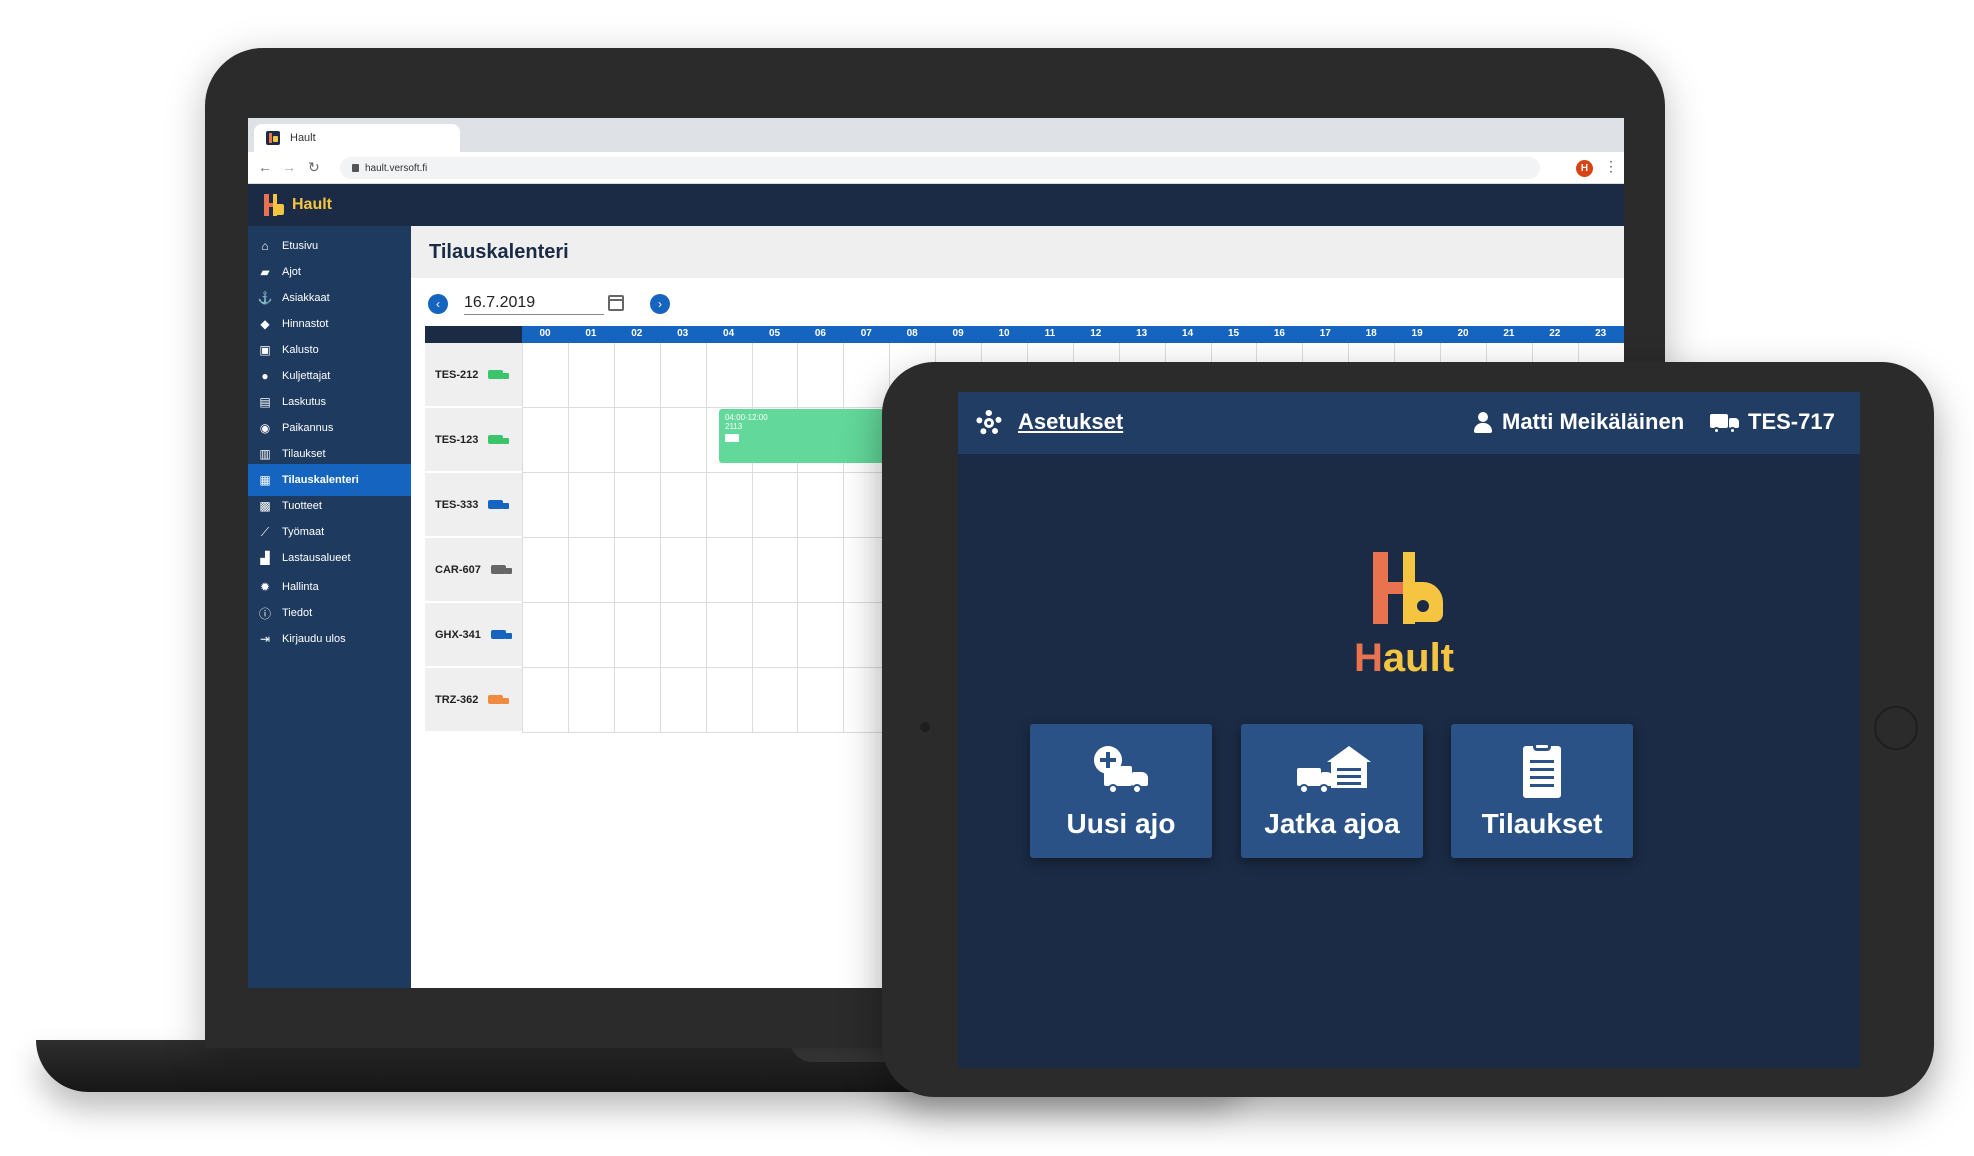  Describe the element at coordinates (499, 700) in the screenshot. I see `truck-loading-icon` at that location.